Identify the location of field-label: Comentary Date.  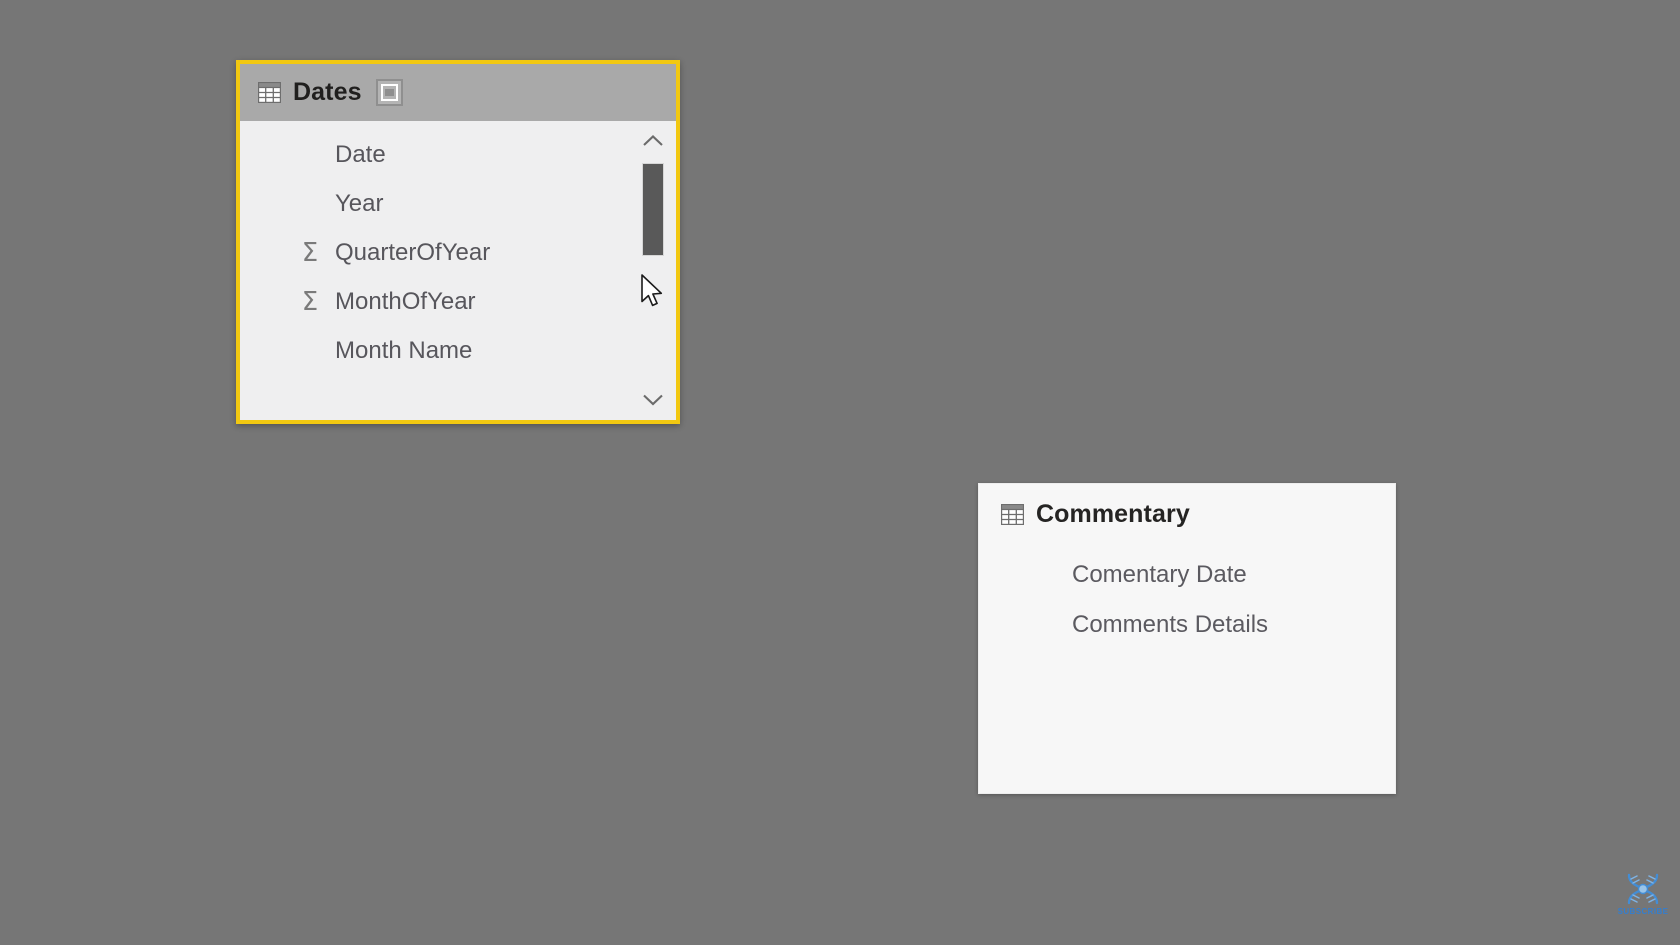
(1159, 574).